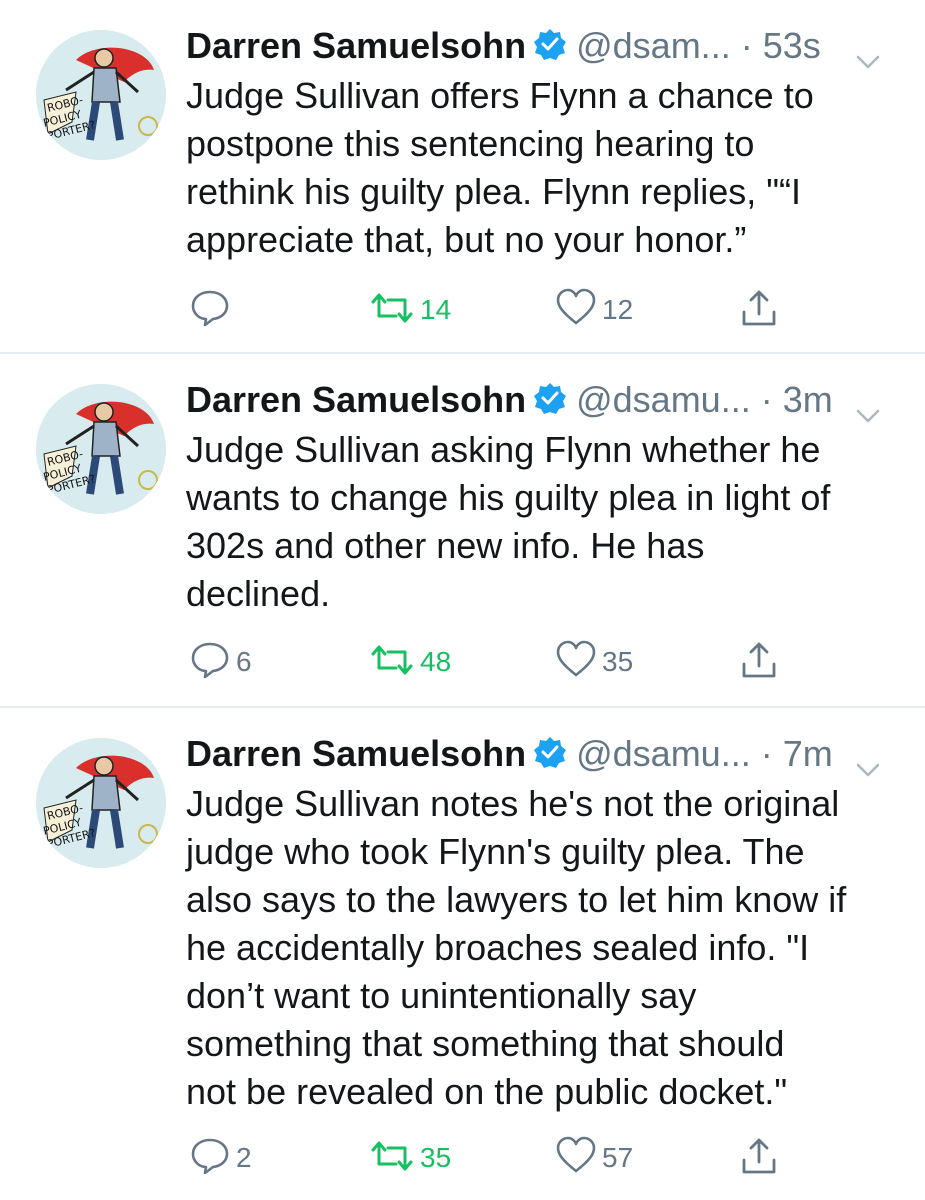 The width and height of the screenshot is (925, 1200). Describe the element at coordinates (618, 1157) in the screenshot. I see `like-count: 57` at that location.